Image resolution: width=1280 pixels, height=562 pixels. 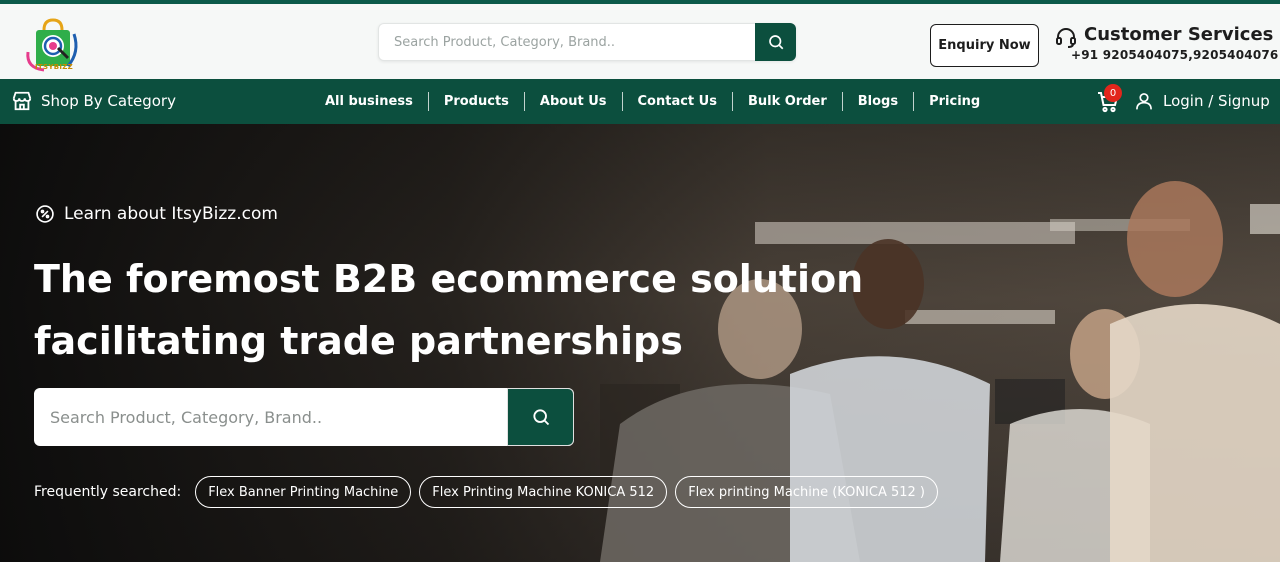 I want to click on headset-icon, so click(x=1066, y=38).